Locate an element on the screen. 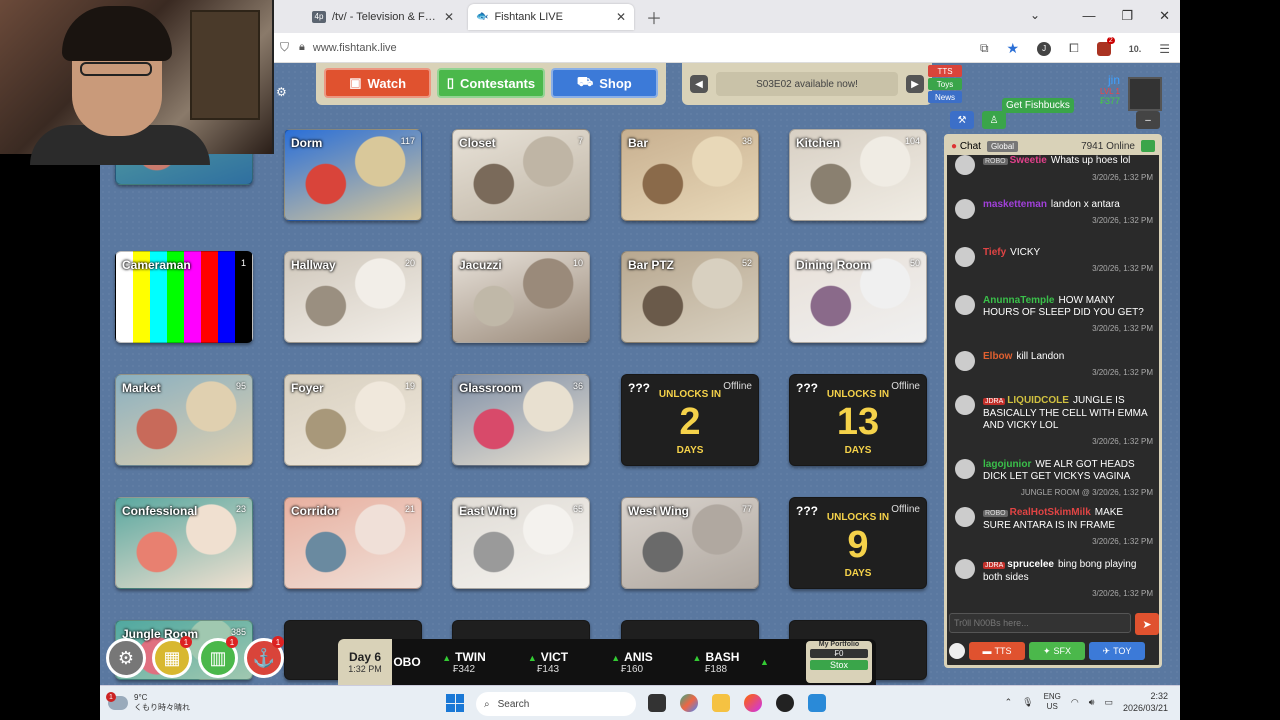  close-window-icon: ✕ is located at coordinates (1164, 16).